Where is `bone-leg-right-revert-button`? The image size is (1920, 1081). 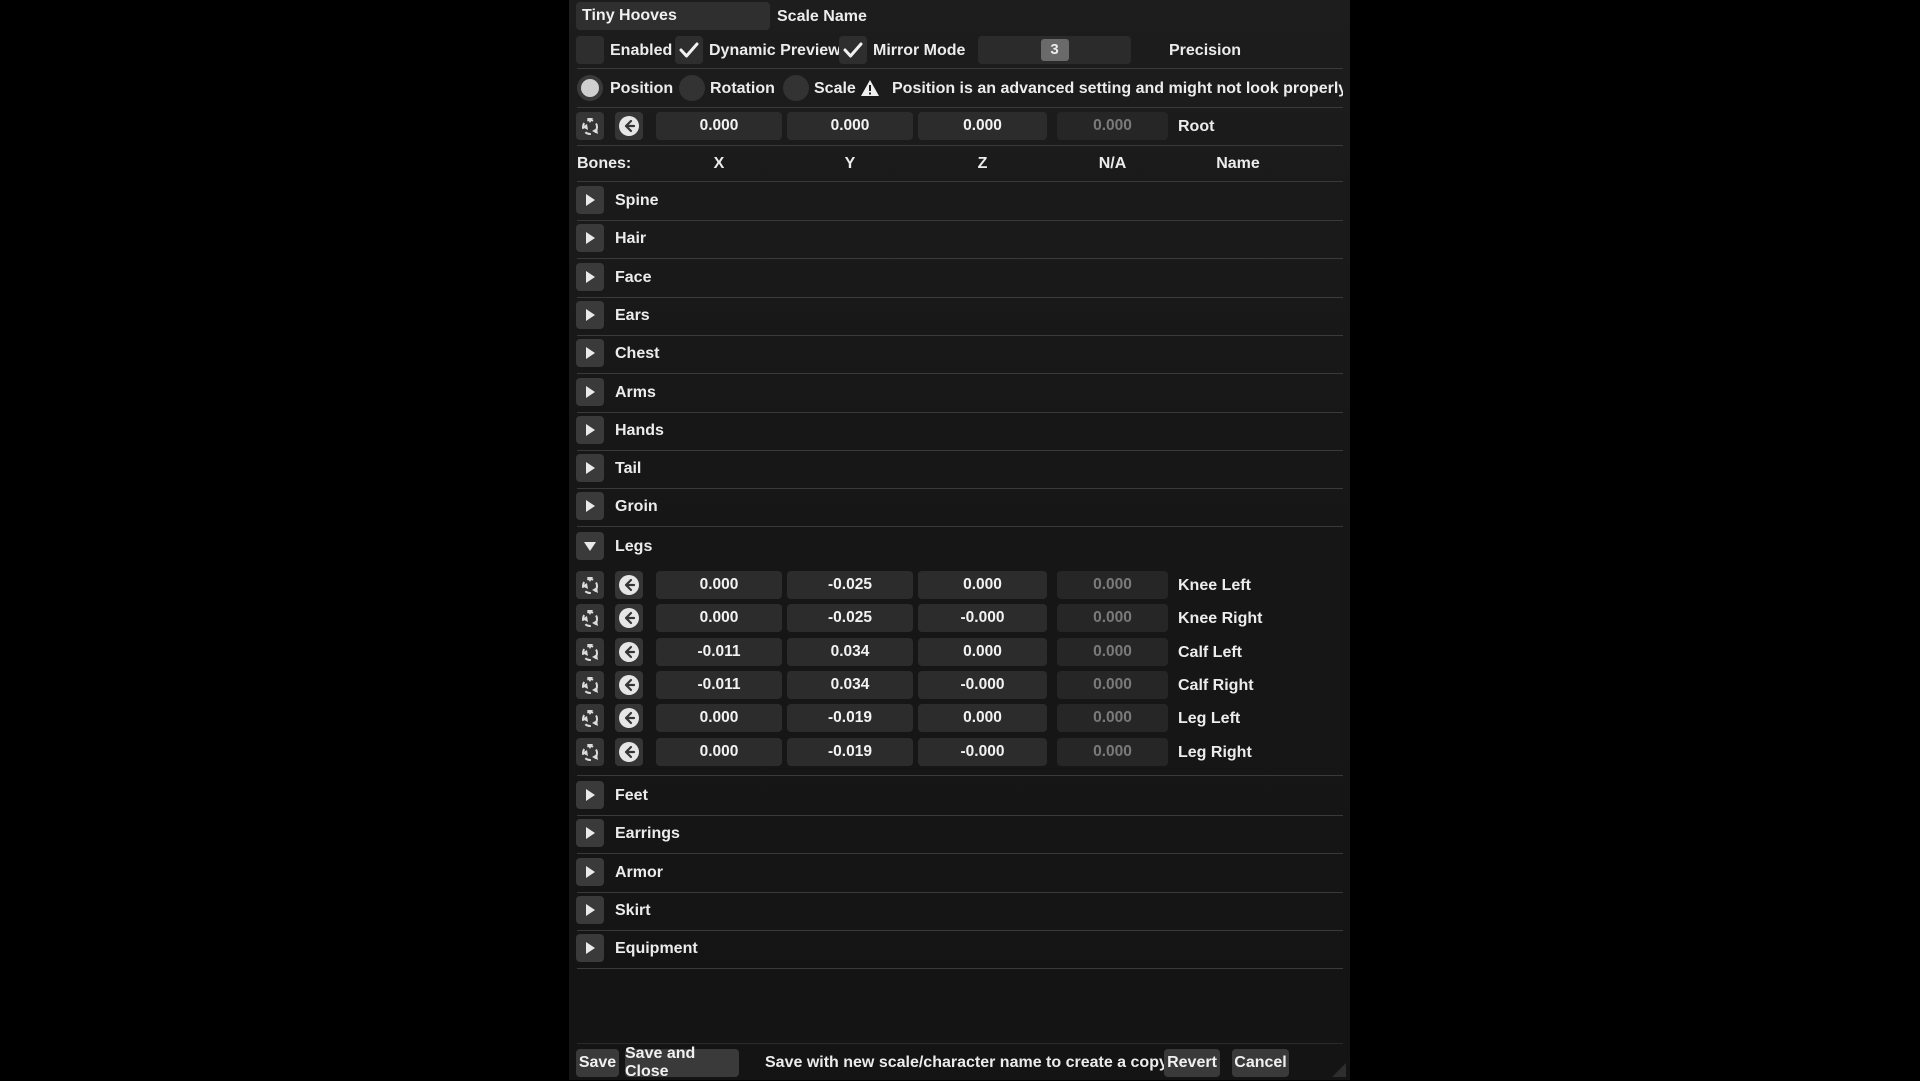 bone-leg-right-revert-button is located at coordinates (629, 752).